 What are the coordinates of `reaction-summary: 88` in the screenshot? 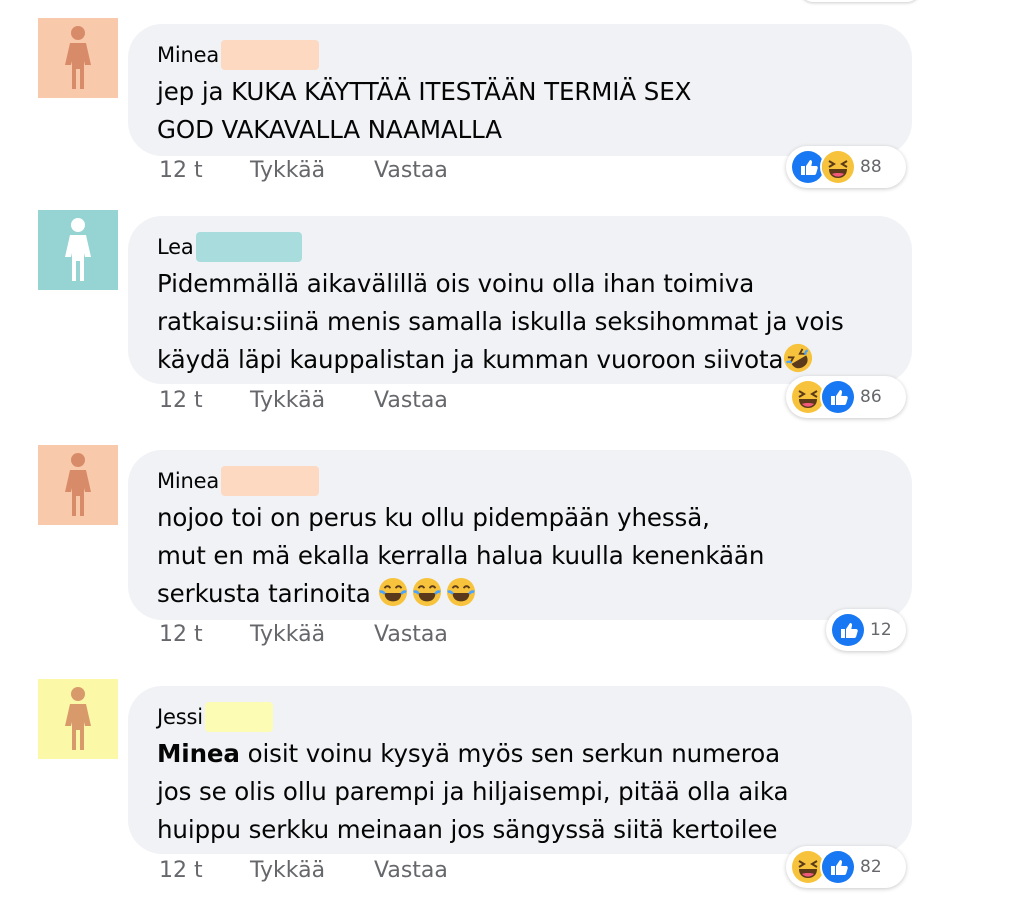 It's located at (846, 167).